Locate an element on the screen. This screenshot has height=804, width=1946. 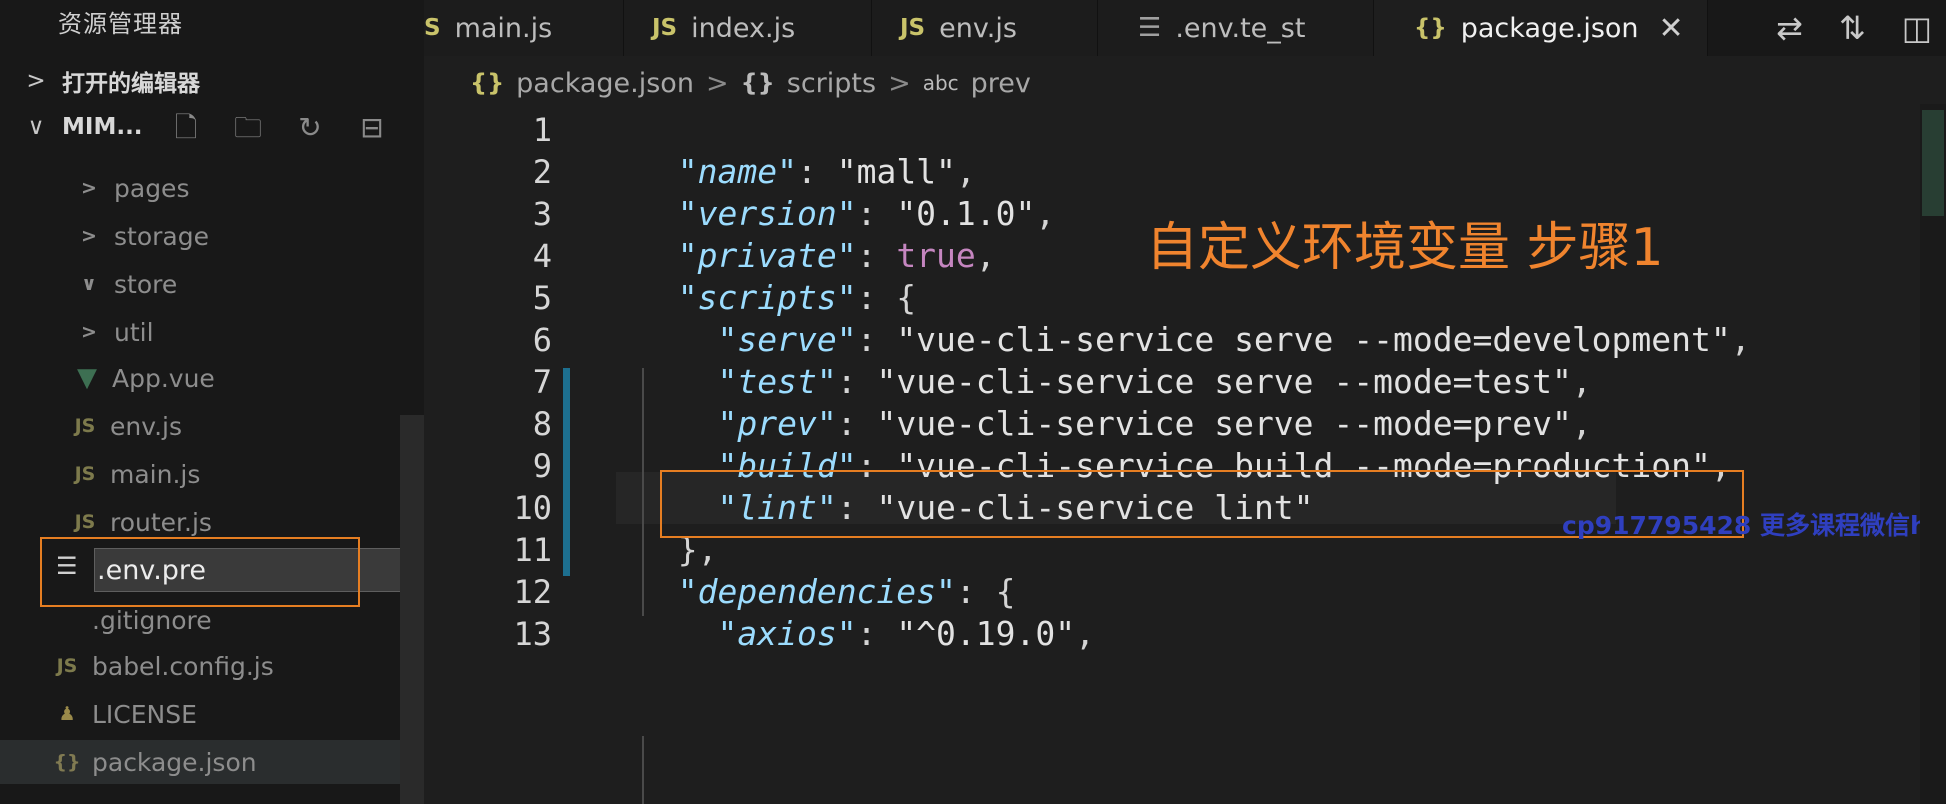
code-line: 13 "axios": "^0.19.0", is located at coordinates (1174, 634).